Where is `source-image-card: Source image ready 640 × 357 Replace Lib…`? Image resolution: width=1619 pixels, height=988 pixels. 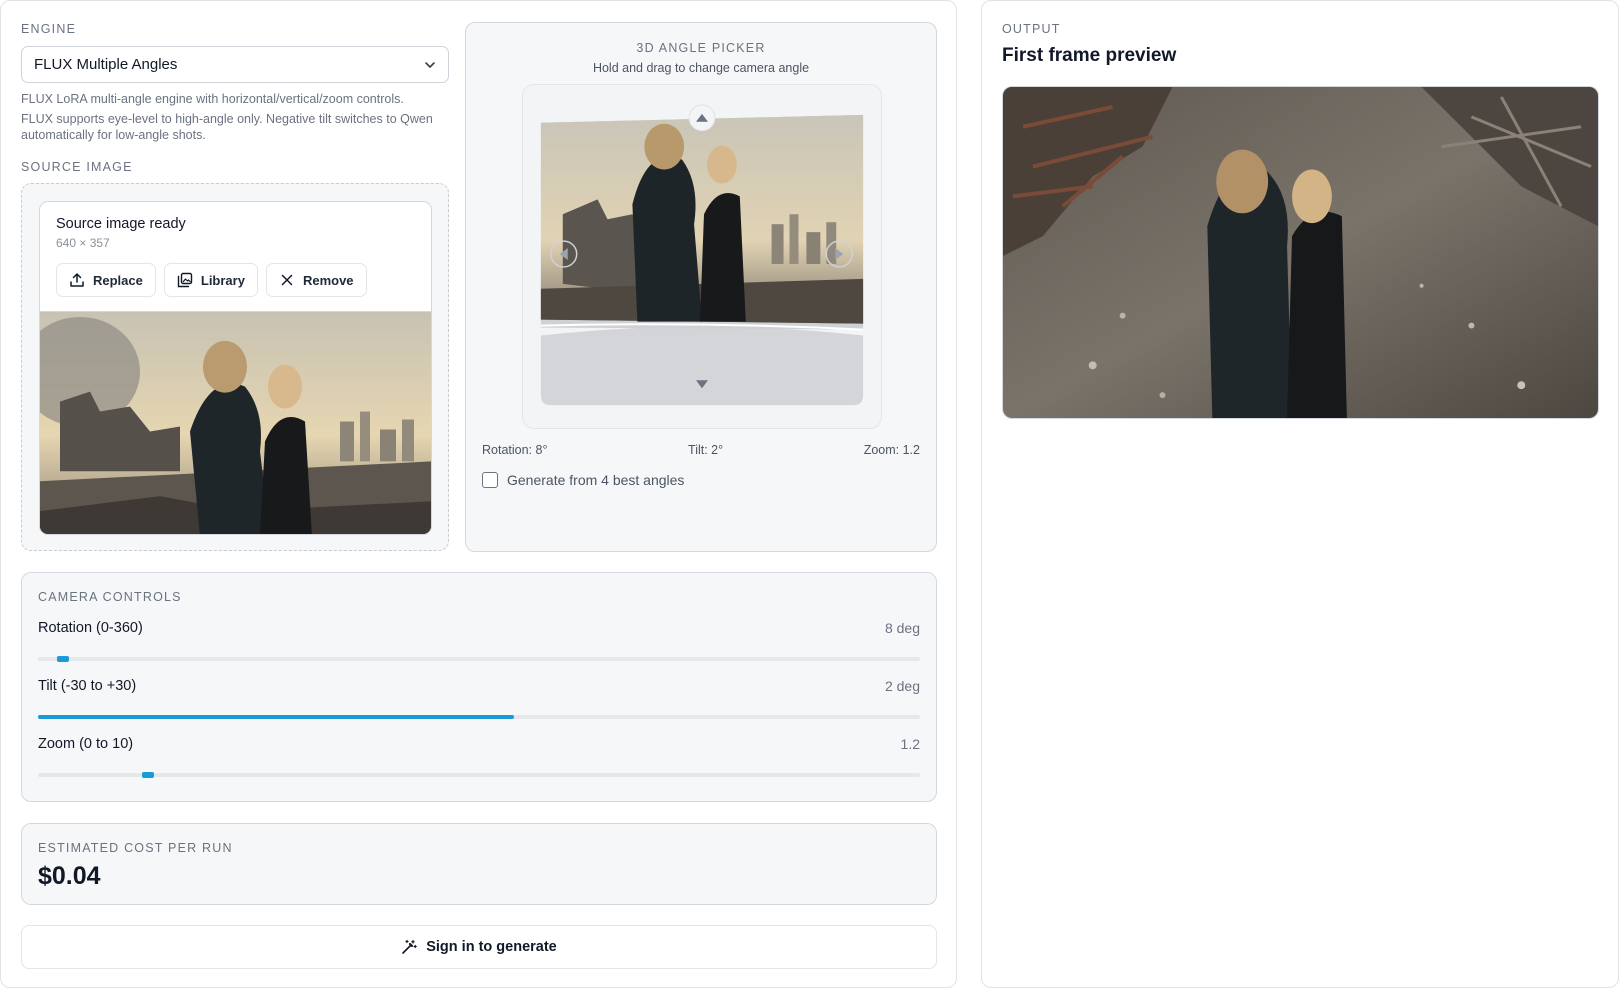
source-image-card: Source image ready 640 × 357 Replace Lib… is located at coordinates (235, 368).